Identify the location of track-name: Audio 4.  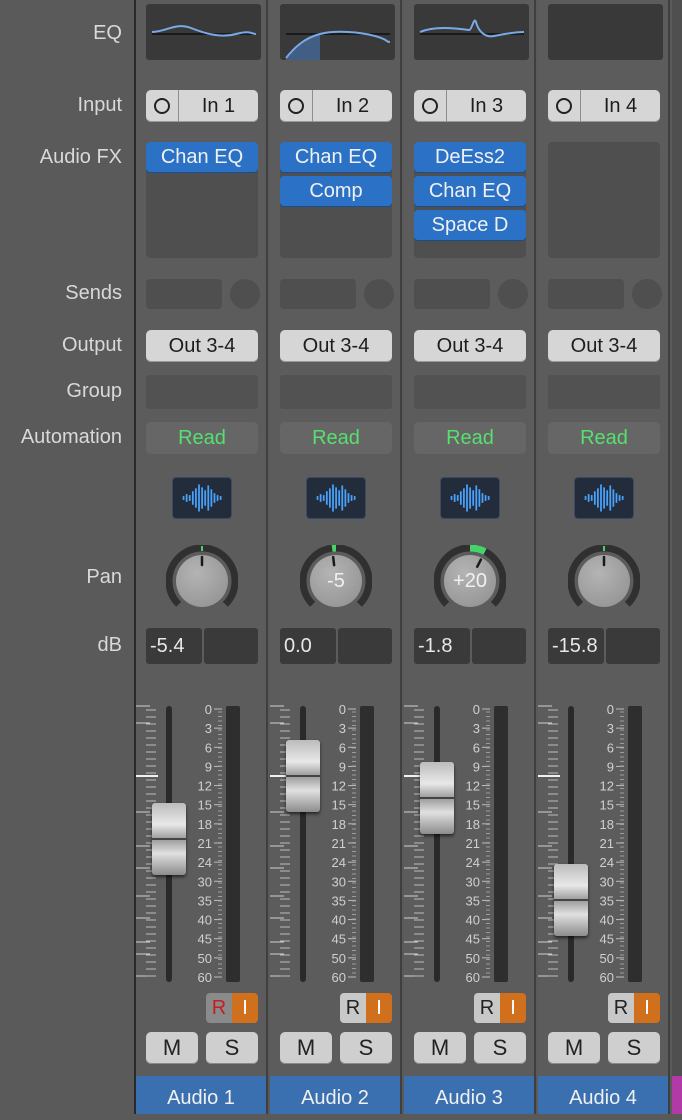
(603, 1095).